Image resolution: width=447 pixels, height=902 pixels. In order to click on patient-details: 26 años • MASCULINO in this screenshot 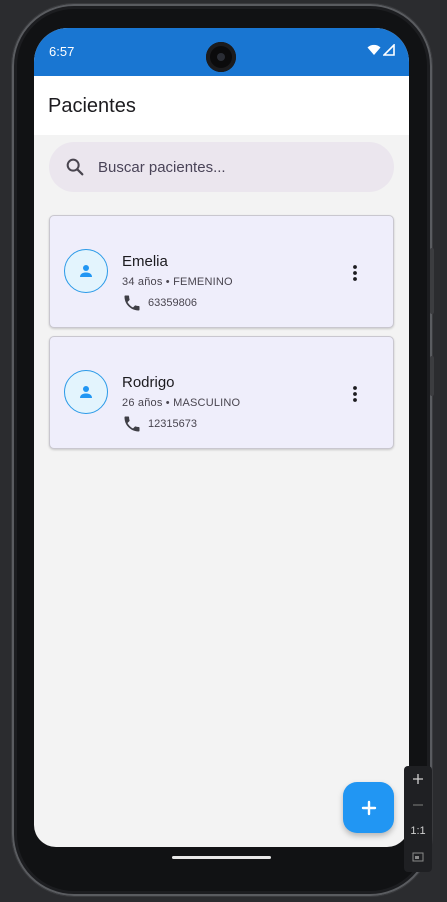, I will do `click(181, 403)`.